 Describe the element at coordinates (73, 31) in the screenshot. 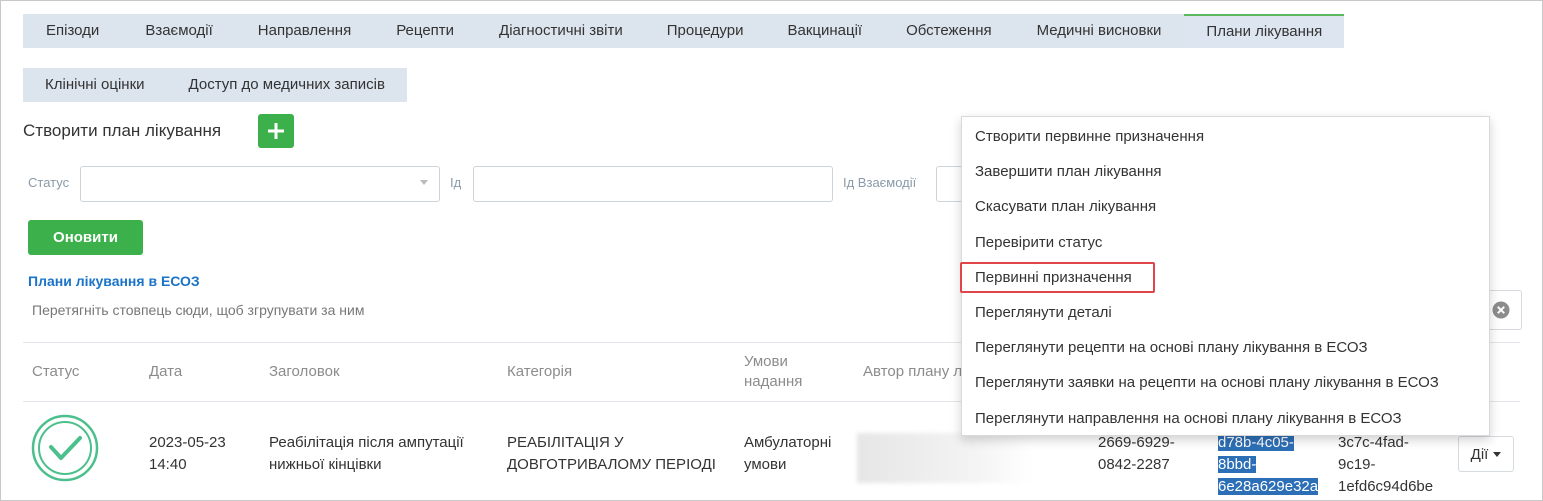

I see `tab-episodes: Епізоди` at that location.